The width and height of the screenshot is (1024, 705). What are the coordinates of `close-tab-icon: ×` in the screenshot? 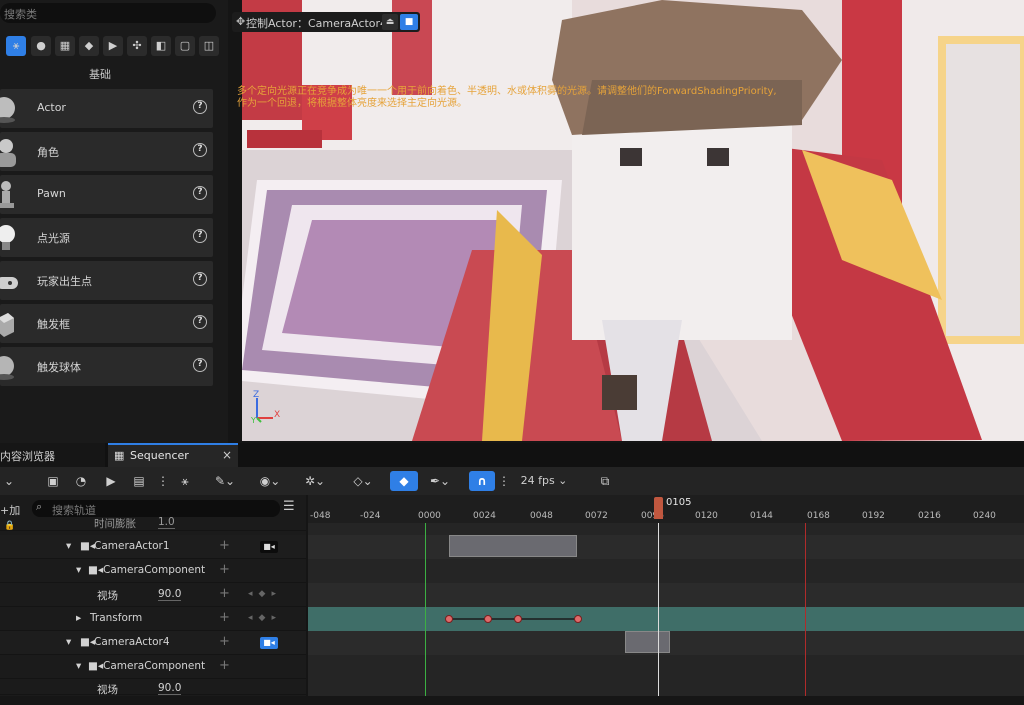 It's located at (227, 455).